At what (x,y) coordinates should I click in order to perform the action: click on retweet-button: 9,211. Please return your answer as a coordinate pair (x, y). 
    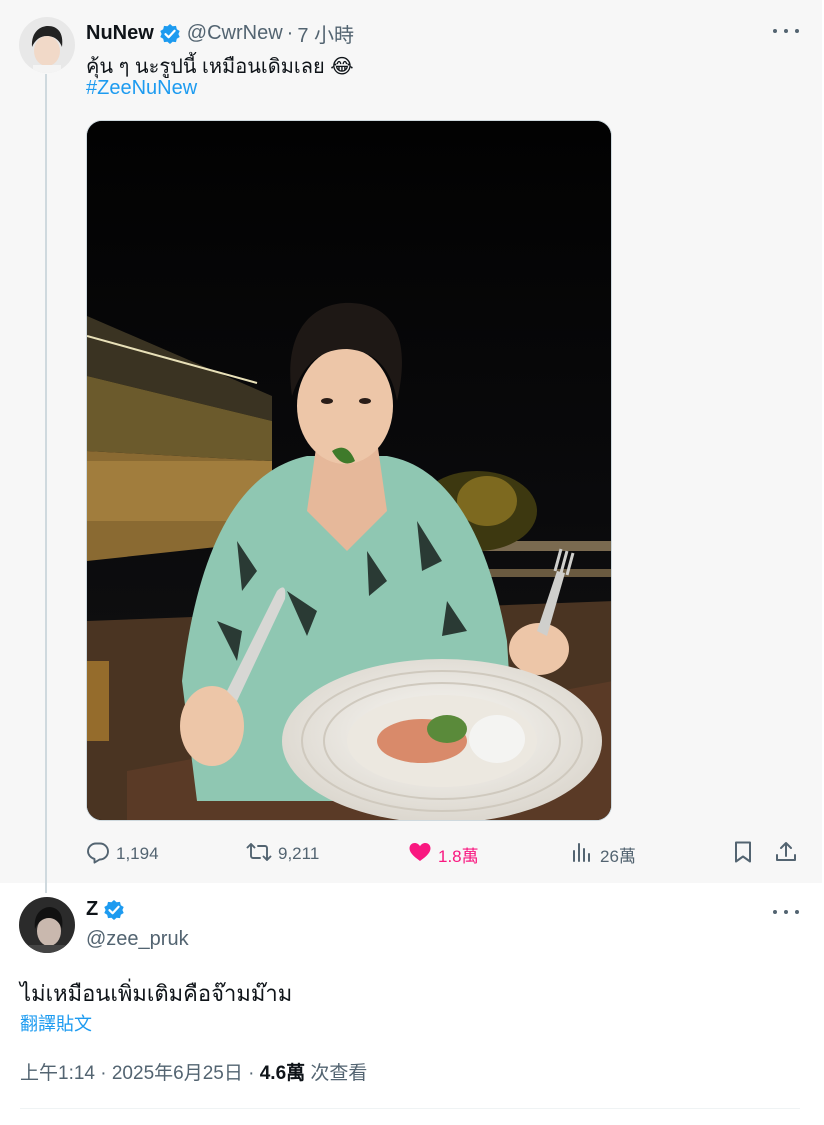
    Looking at the image, I should click on (282, 854).